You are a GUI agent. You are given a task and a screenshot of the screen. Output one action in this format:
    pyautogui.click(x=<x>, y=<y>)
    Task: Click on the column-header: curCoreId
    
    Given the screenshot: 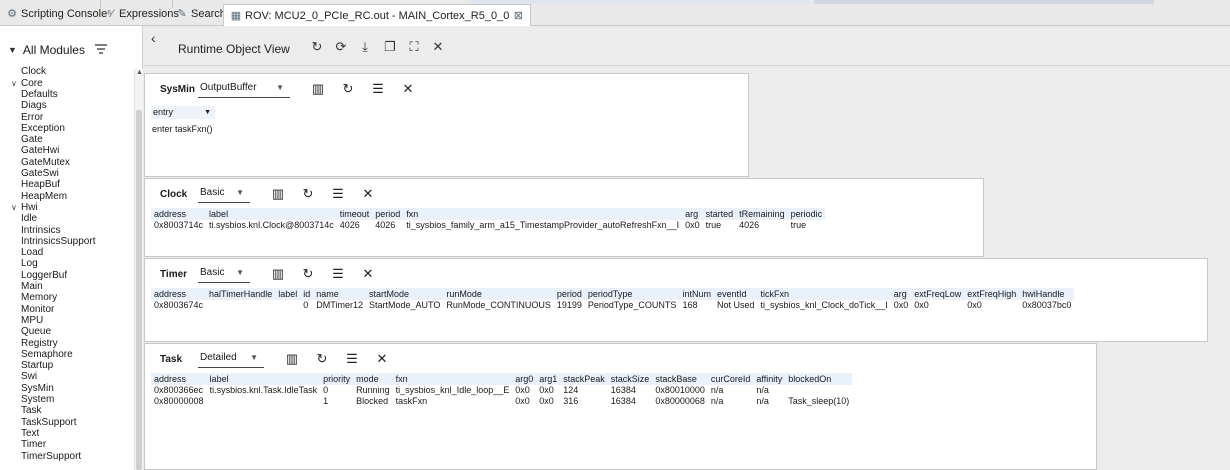 What is the action you would take?
    pyautogui.click(x=730, y=379)
    